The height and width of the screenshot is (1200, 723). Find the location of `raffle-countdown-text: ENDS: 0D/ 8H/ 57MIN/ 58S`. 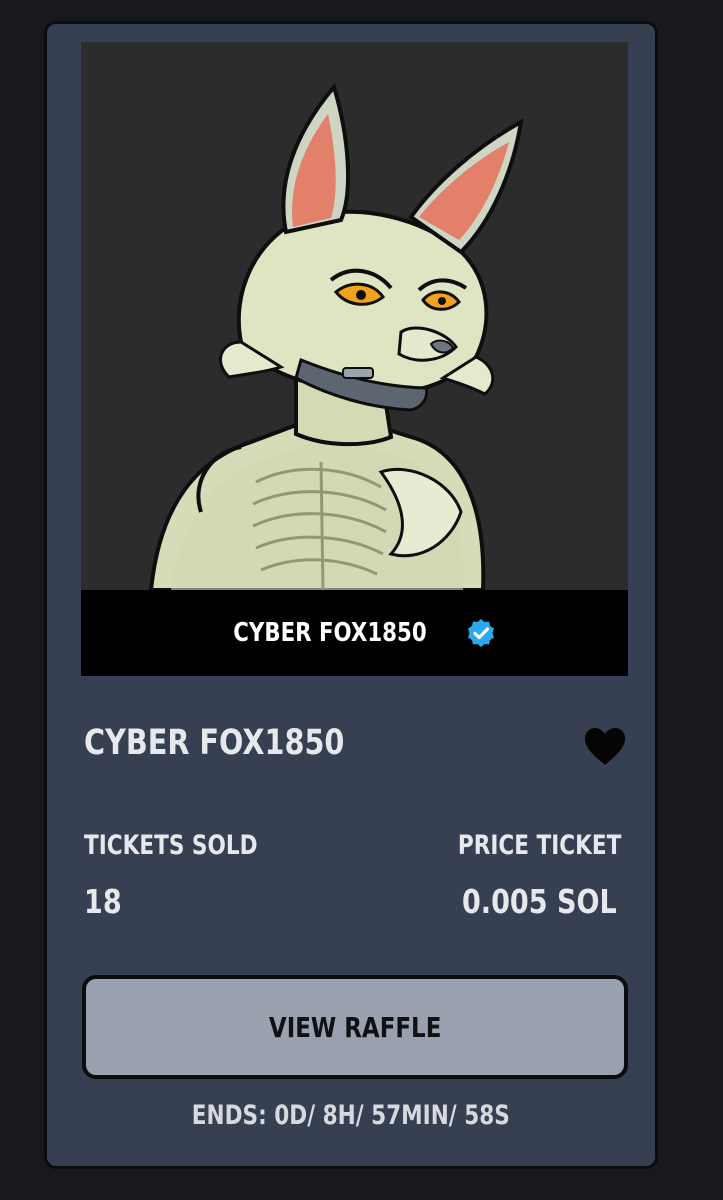

raffle-countdown-text: ENDS: 0D/ 8H/ 57MIN/ 58S is located at coordinates (351, 1115).